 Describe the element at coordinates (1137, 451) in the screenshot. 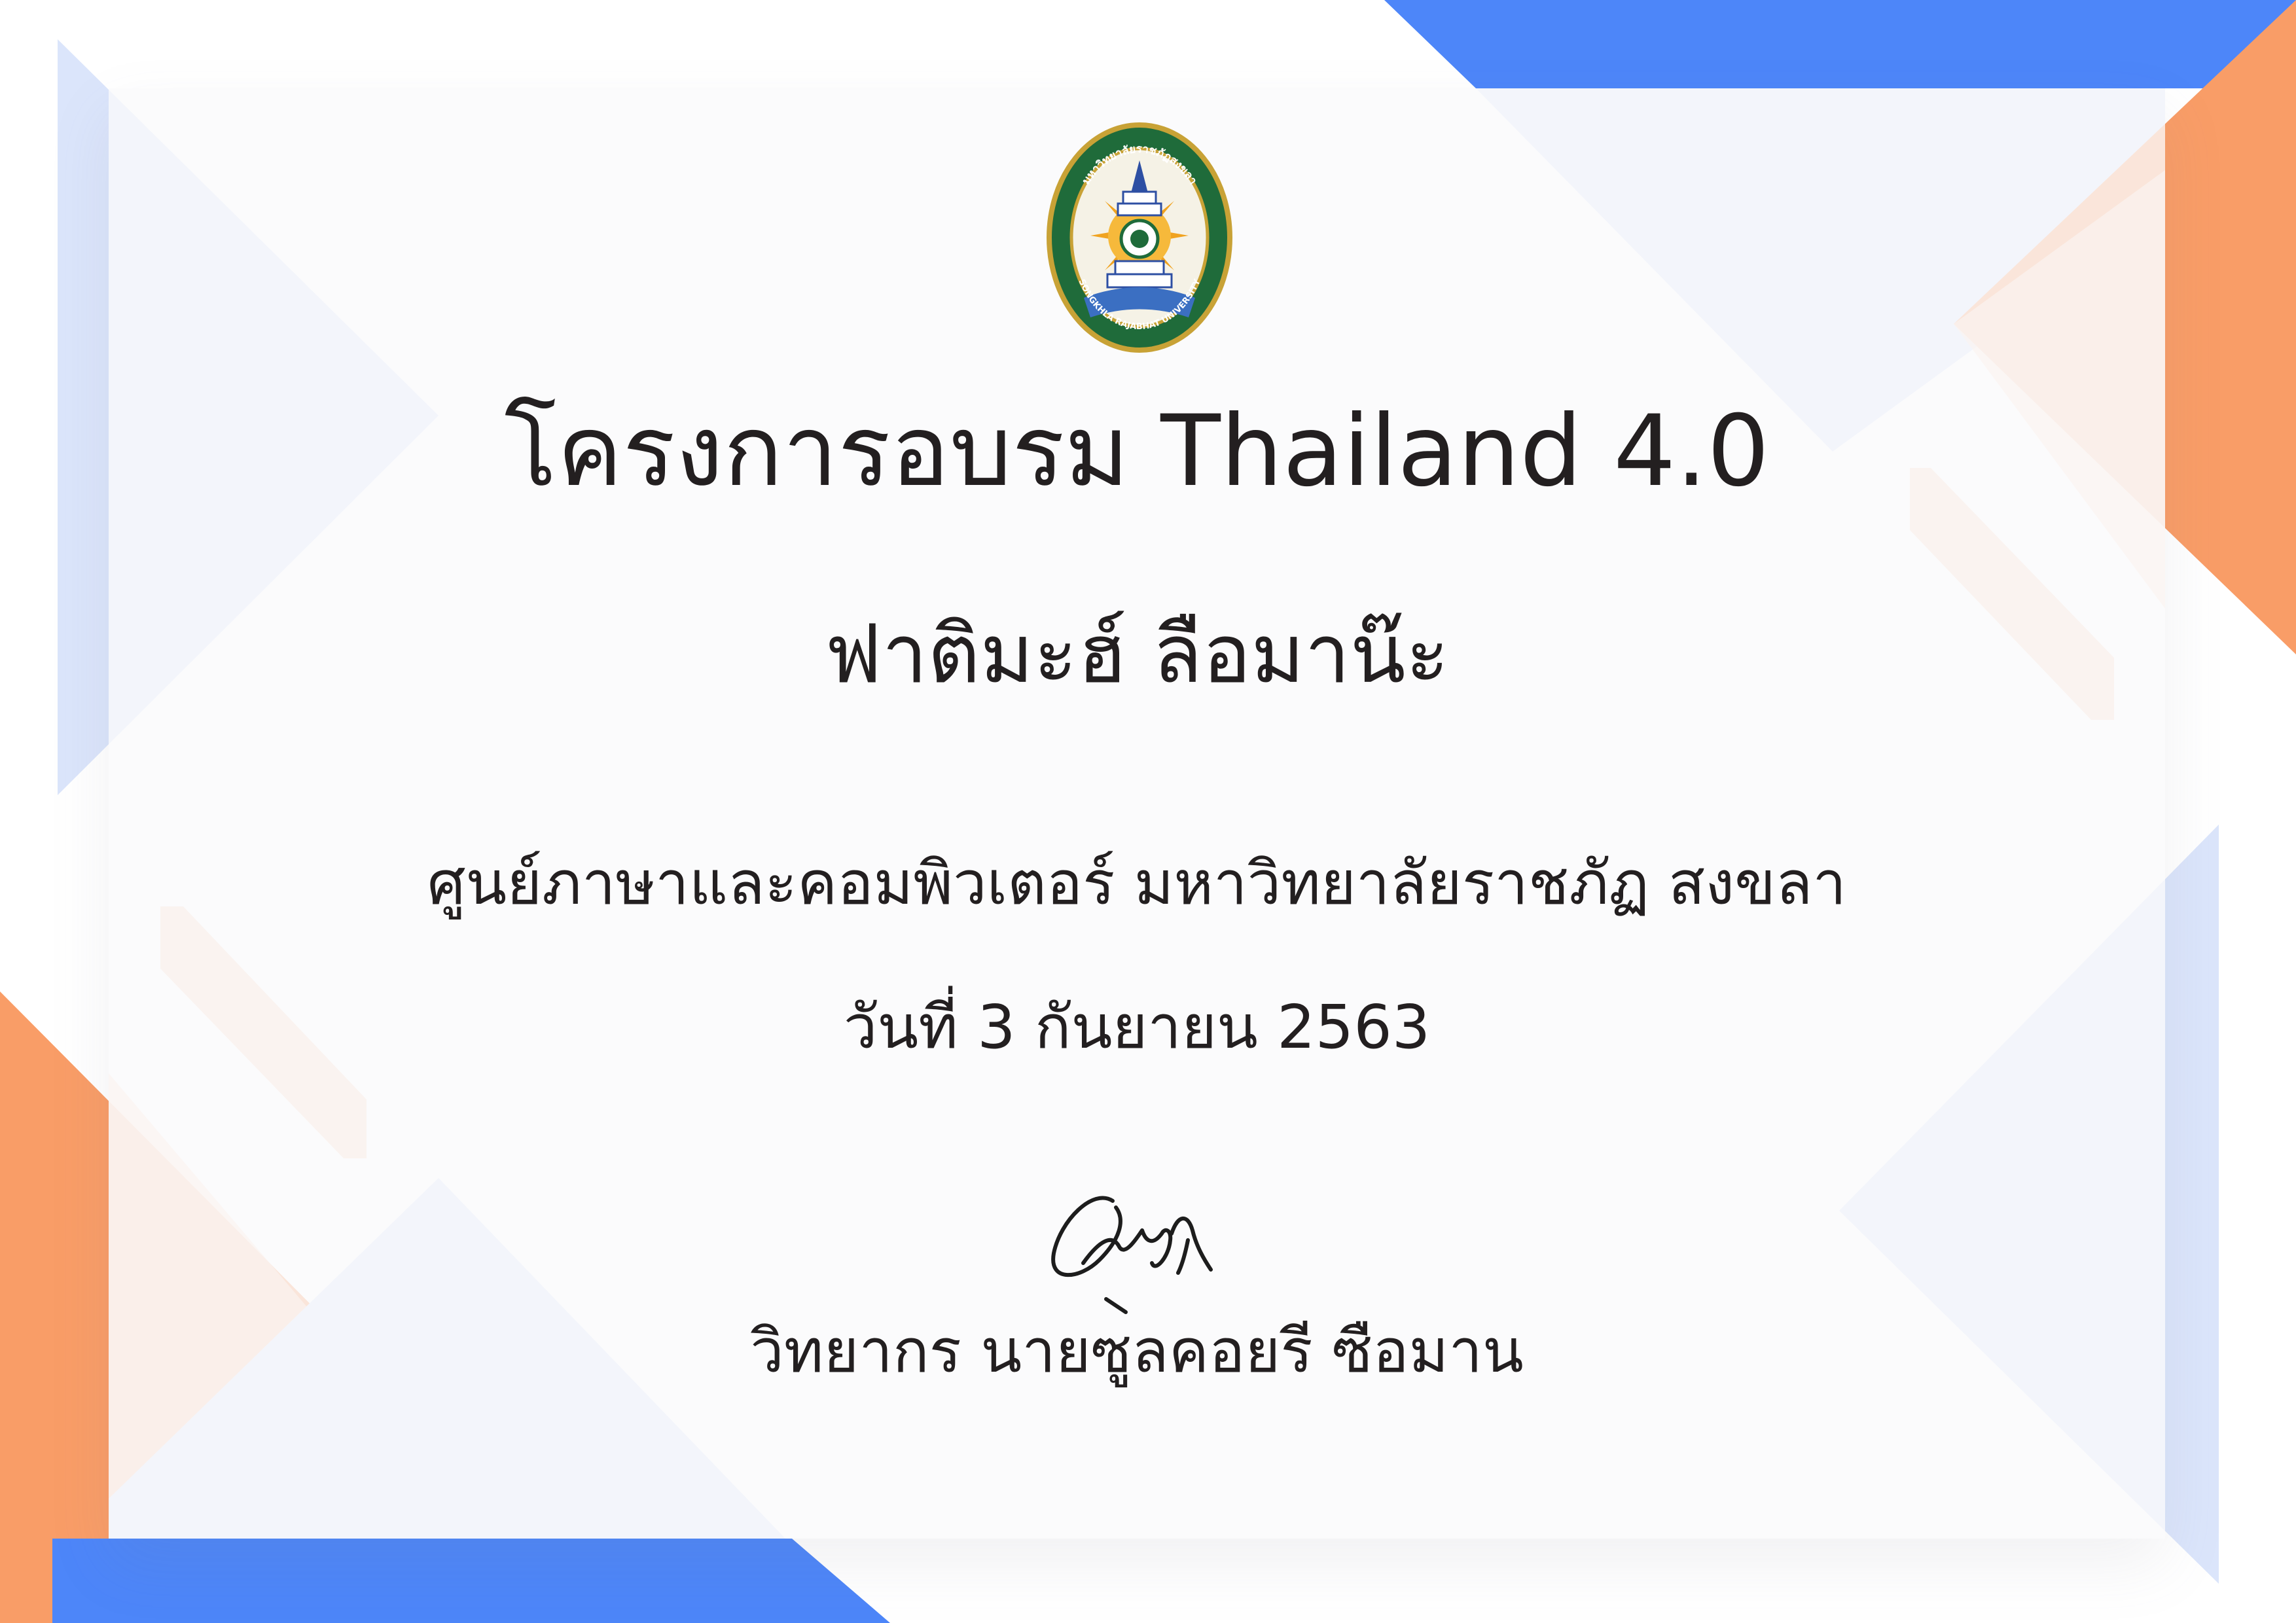

I see `certificate-title: โครงการอบรม Thailand 4.0` at that location.